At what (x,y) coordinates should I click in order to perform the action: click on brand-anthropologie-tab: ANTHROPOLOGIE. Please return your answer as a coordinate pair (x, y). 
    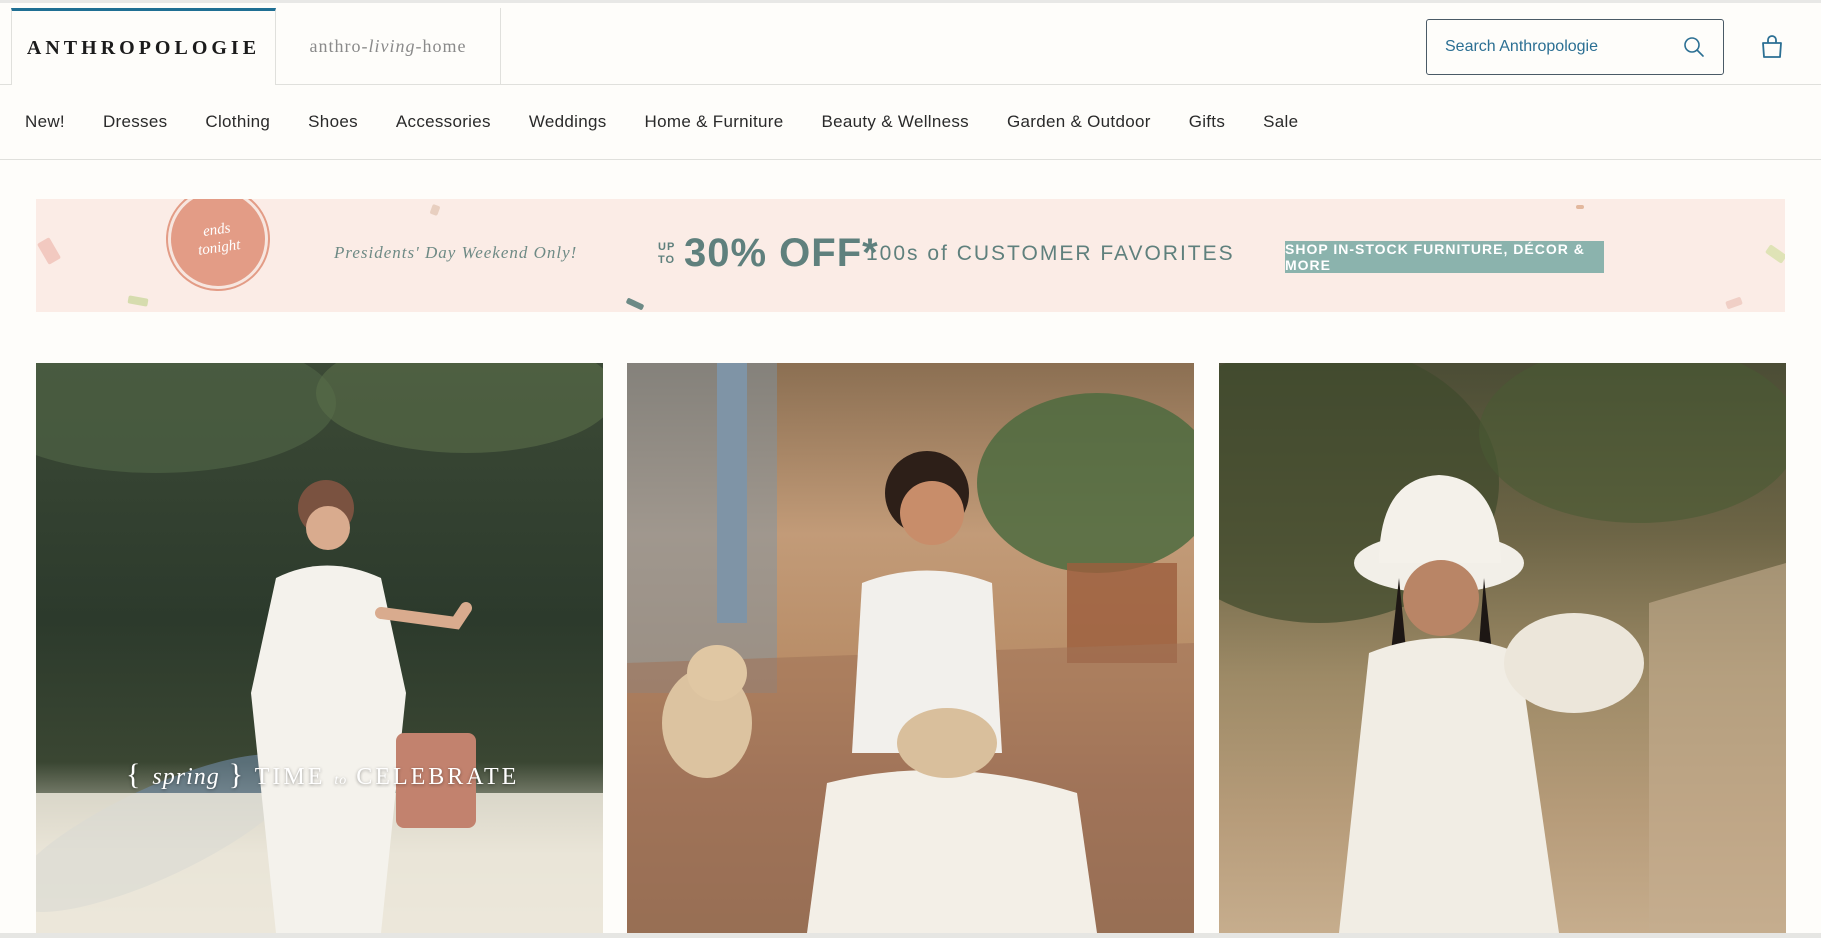
    Looking at the image, I should click on (143, 46).